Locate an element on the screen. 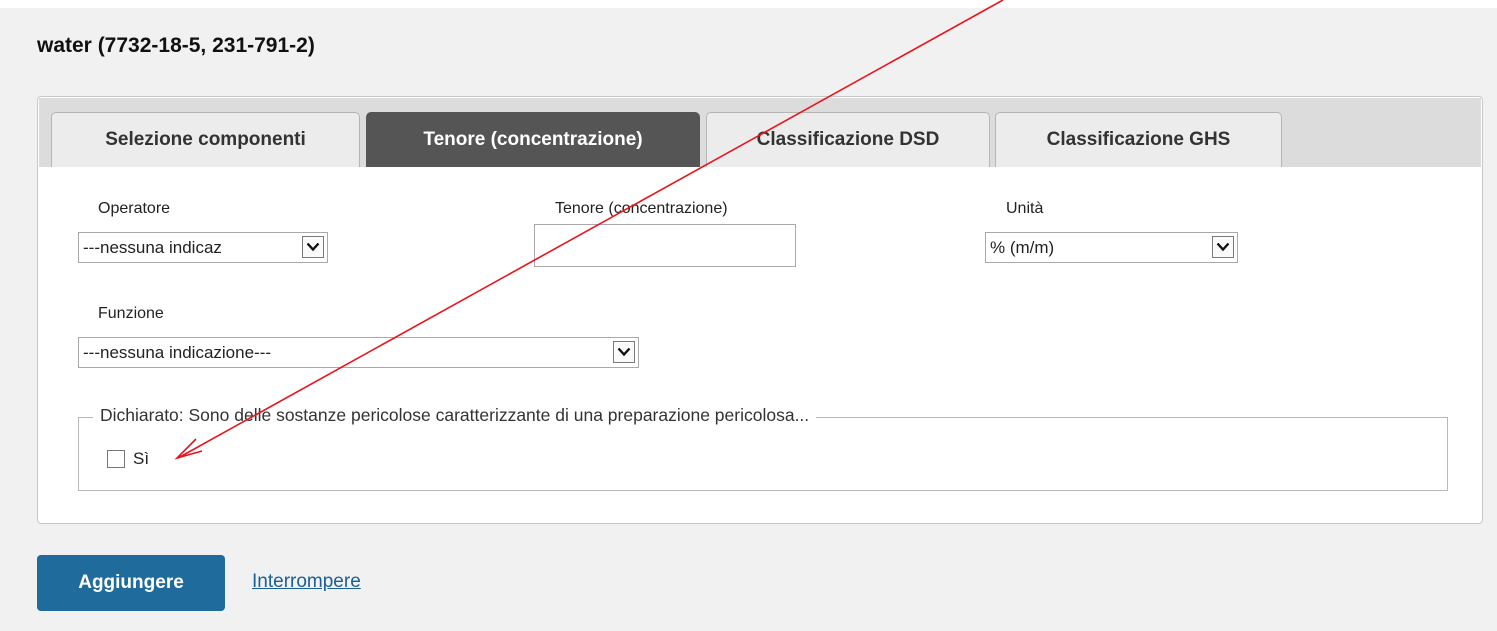 This screenshot has width=1497, height=631. tab-classificazione-ghs: Classificazione GHS is located at coordinates (1138, 139).